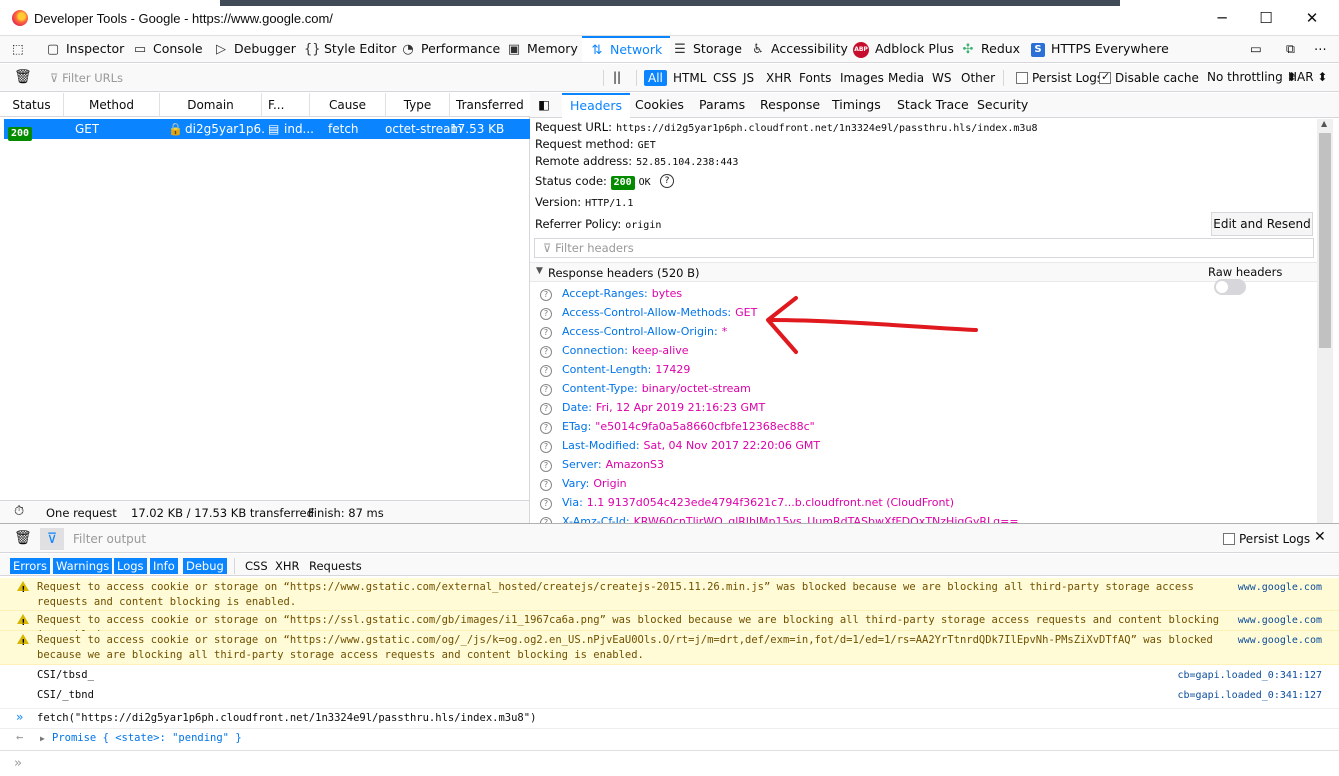  Describe the element at coordinates (903, 49) in the screenshot. I see `tab-adblock-plus: ABP Adblock Plus` at that location.